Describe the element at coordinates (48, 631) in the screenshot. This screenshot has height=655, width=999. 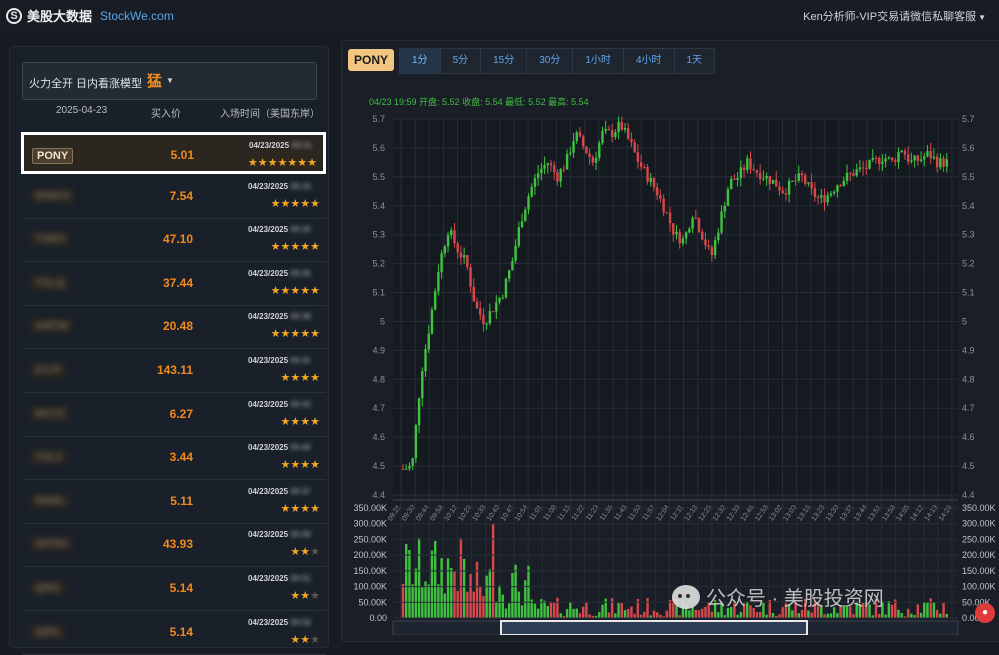
I see `ticker-label: QBIL` at that location.